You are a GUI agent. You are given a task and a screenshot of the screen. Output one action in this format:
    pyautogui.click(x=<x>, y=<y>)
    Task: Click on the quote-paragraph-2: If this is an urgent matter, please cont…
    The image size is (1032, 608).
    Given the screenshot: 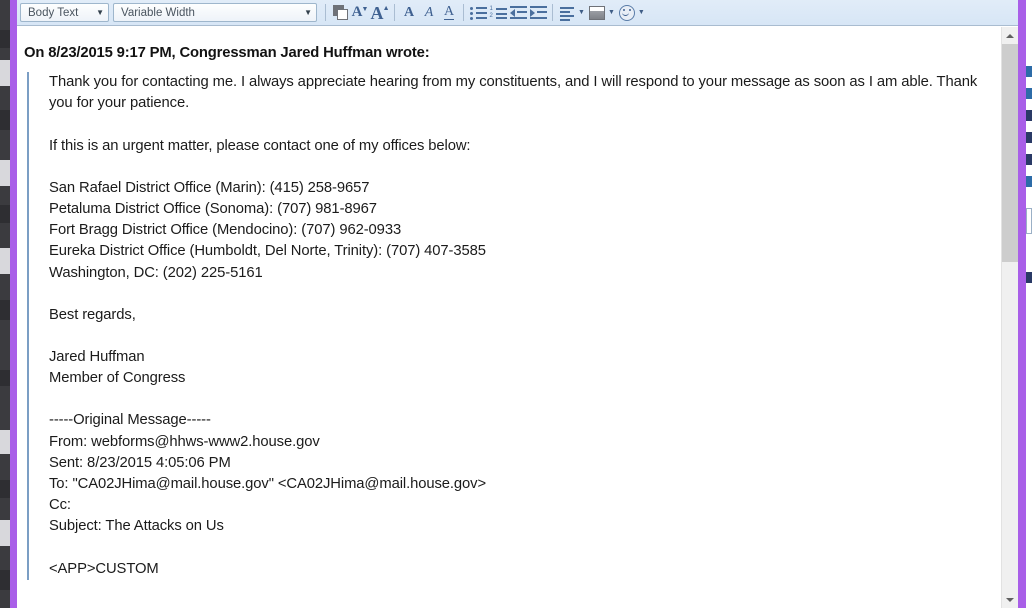 What is the action you would take?
    pyautogui.click(x=260, y=145)
    